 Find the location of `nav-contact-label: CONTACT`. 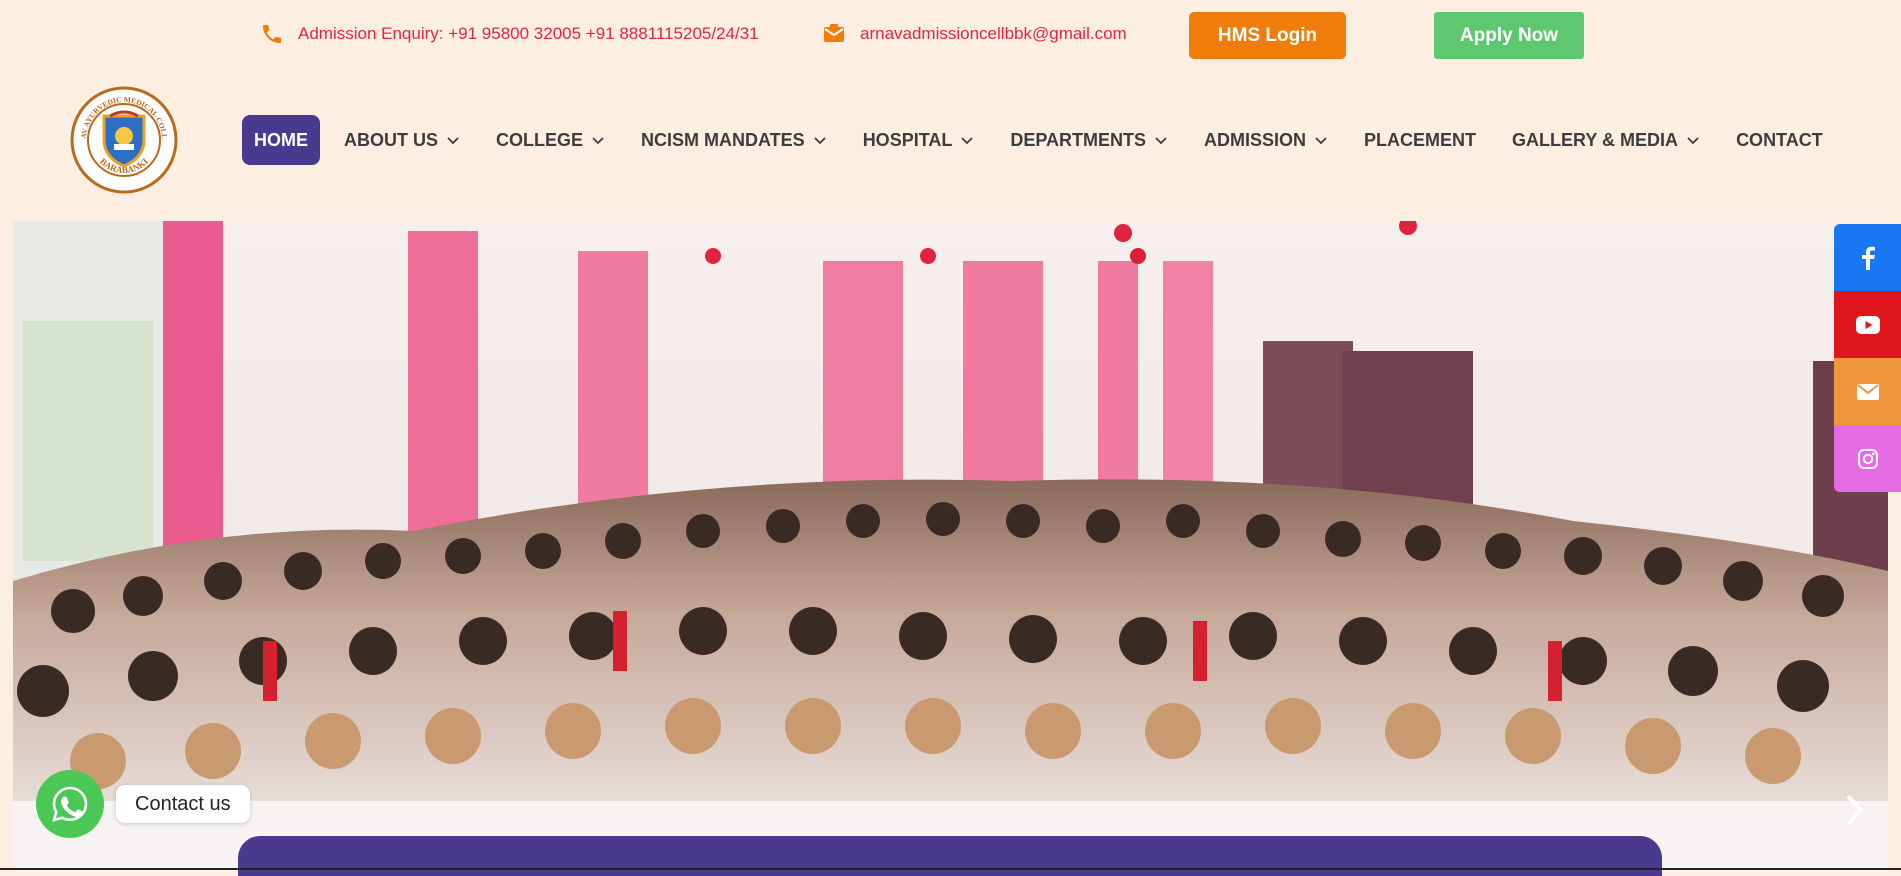

nav-contact-label: CONTACT is located at coordinates (1779, 139).